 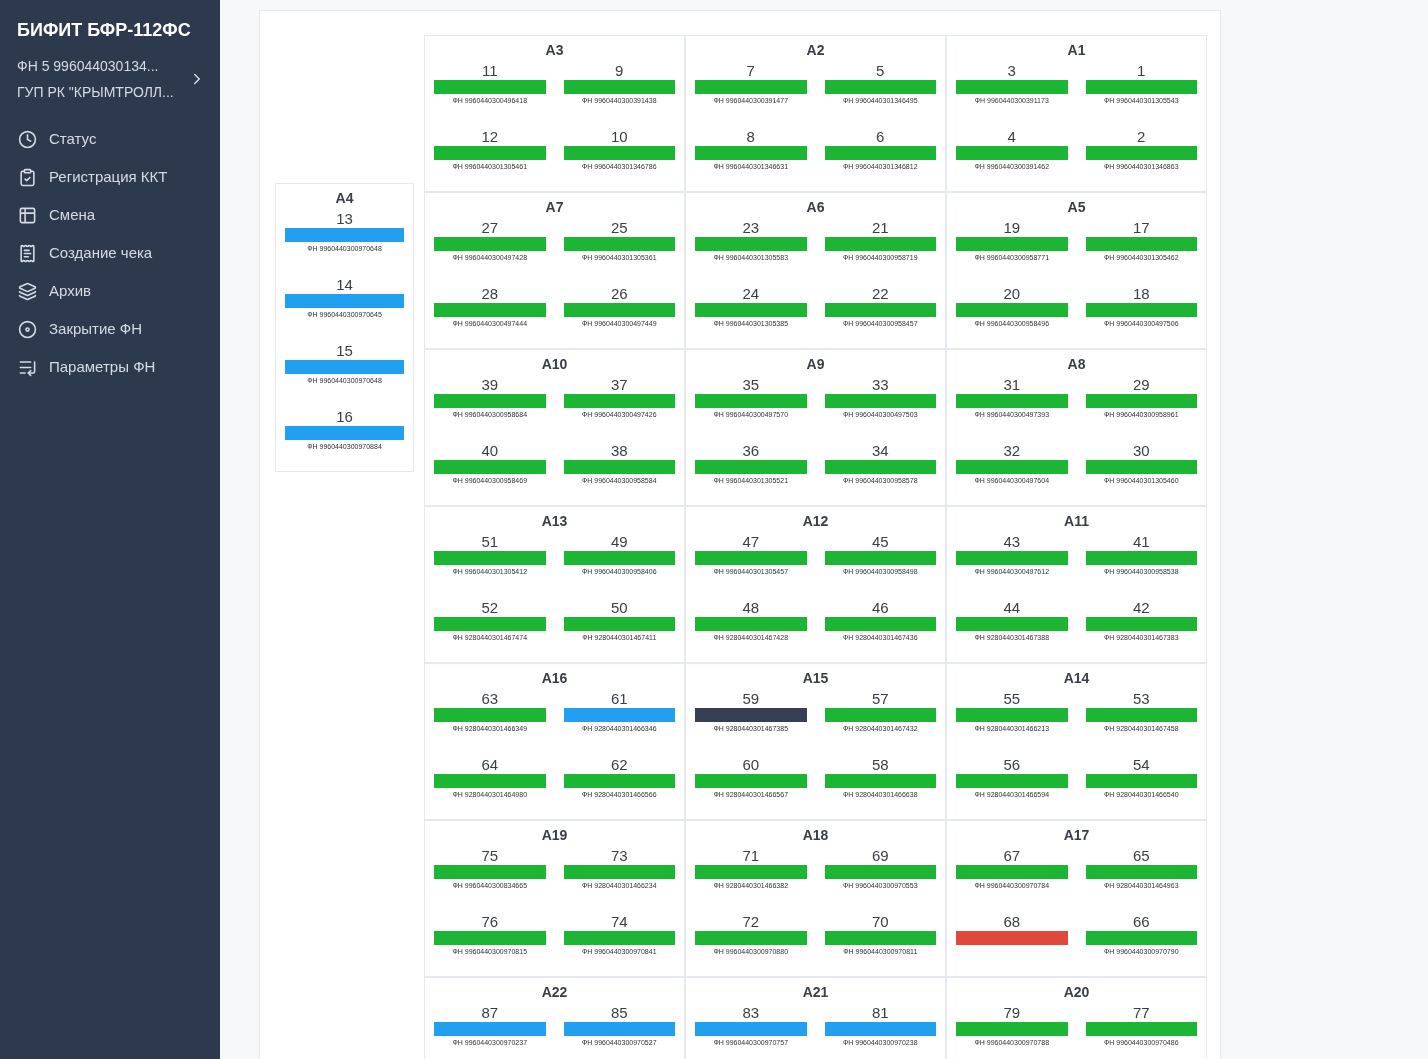 What do you see at coordinates (751, 699) in the screenshot?
I see `slot-number: 59` at bounding box center [751, 699].